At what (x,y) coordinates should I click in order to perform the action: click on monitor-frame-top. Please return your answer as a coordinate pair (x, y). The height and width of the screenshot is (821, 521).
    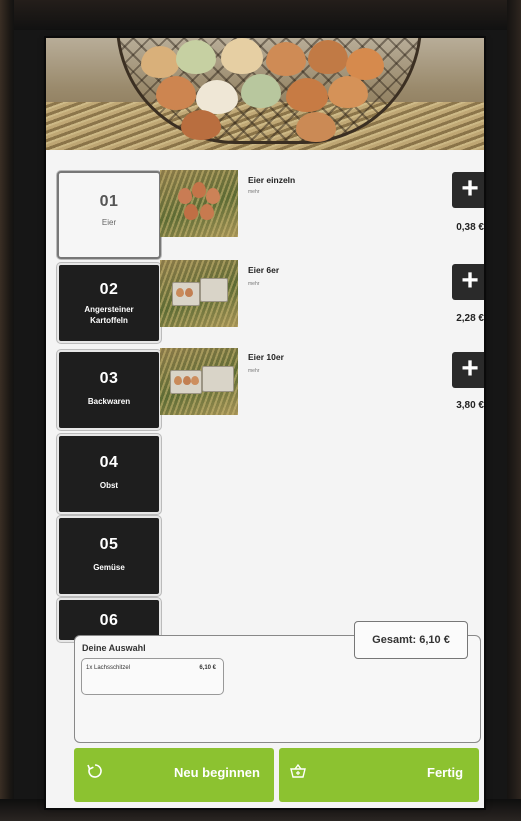
    Looking at the image, I should click on (260, 15).